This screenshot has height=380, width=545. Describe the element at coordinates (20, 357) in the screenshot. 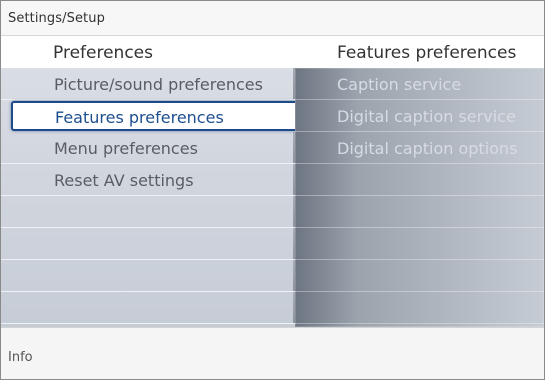

I see `info-label: Info` at that location.